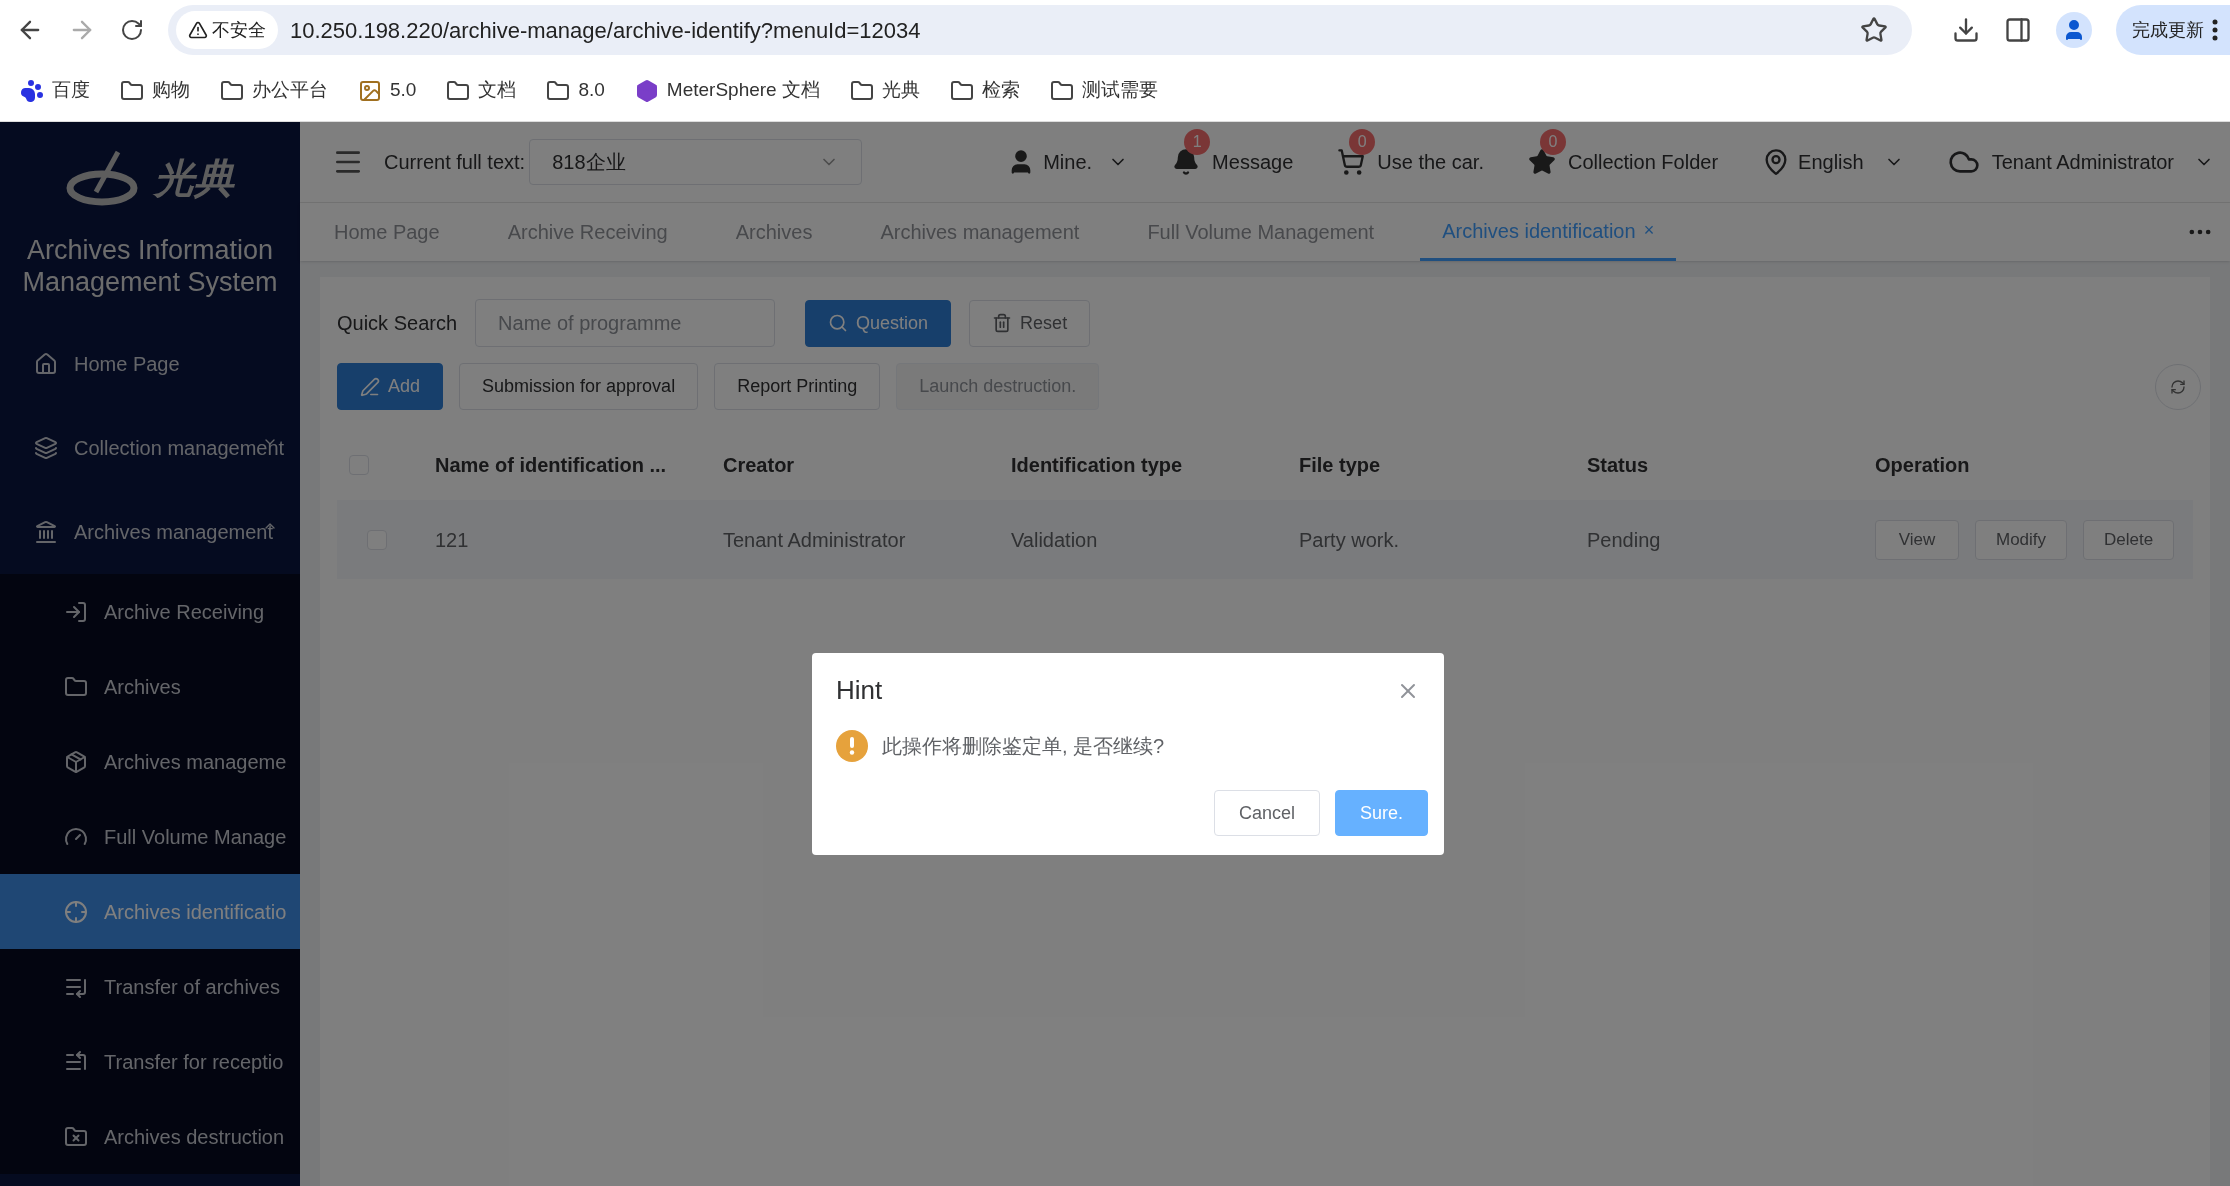 The image size is (2230, 1186). Describe the element at coordinates (1186, 162) in the screenshot. I see `bell-icon` at that location.